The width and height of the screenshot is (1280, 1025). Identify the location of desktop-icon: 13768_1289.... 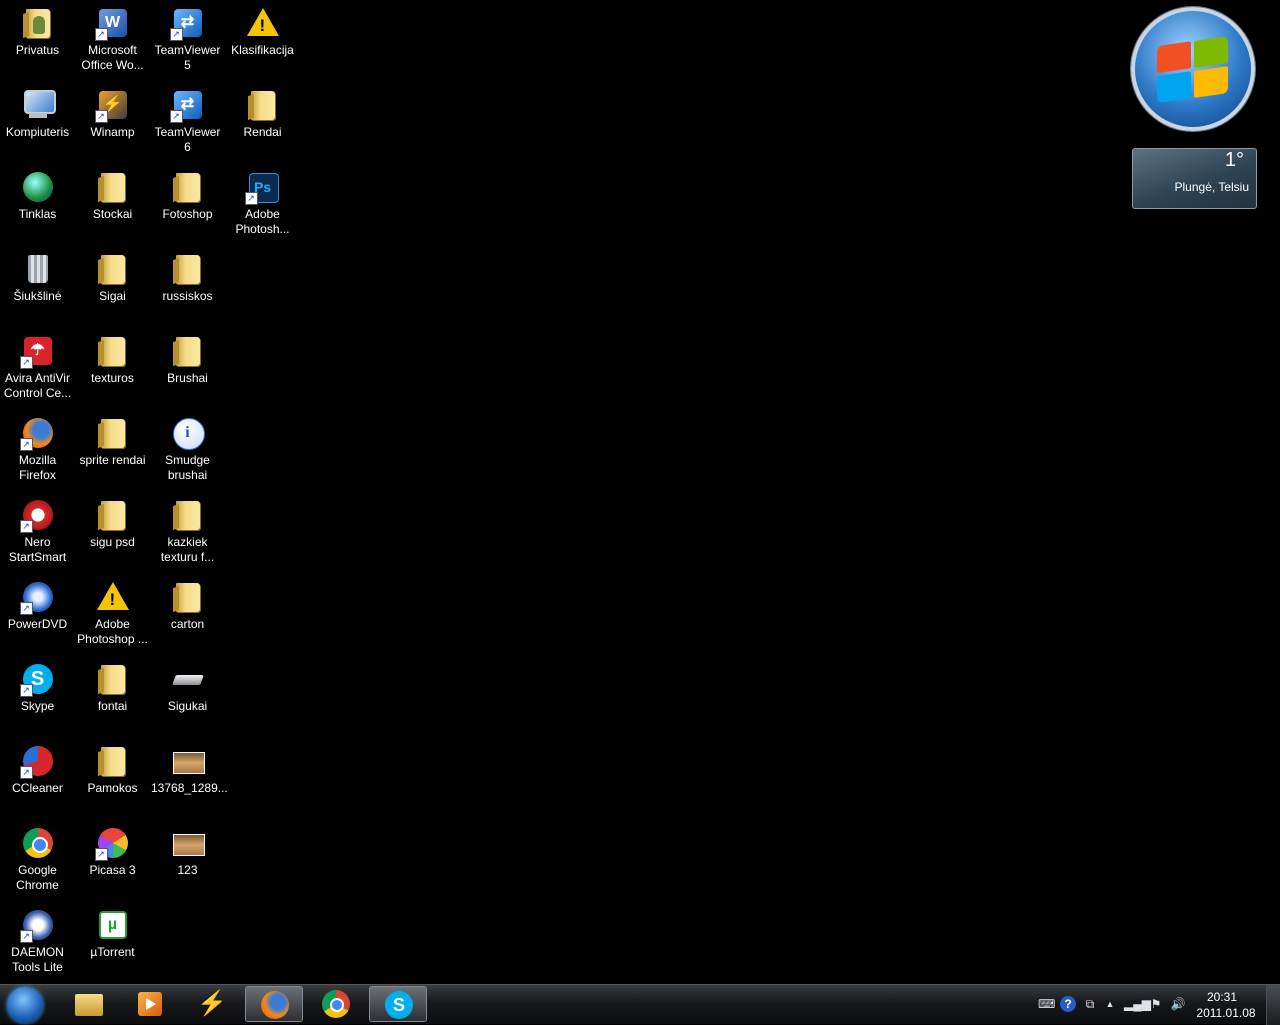
(189, 779).